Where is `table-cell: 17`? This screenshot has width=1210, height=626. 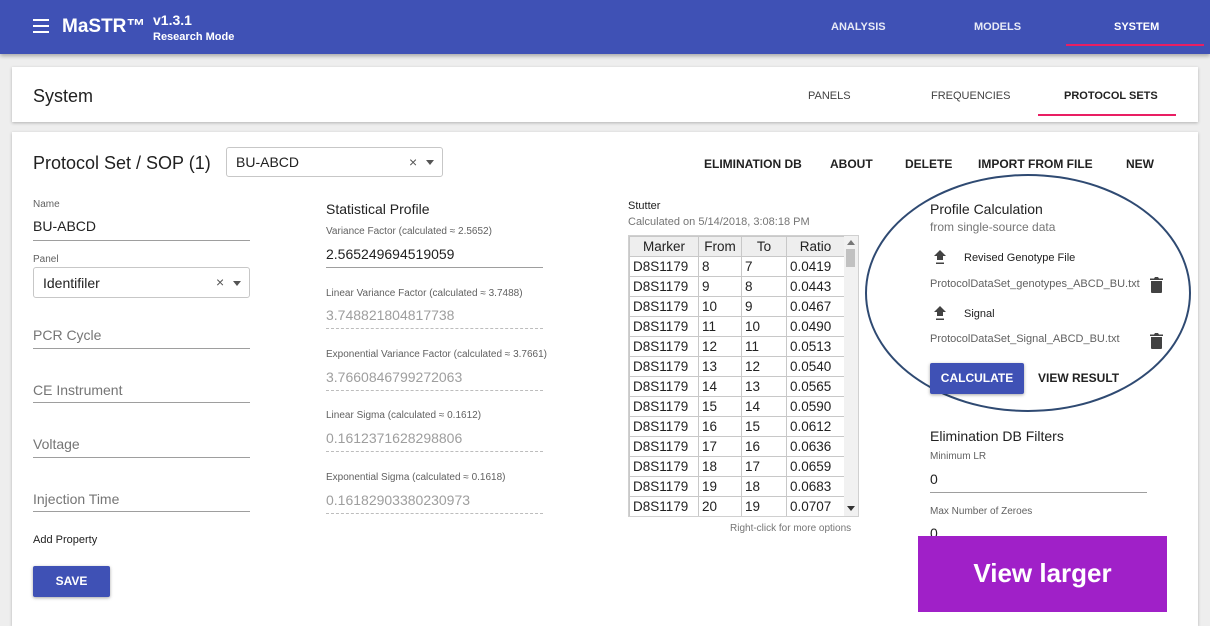 table-cell: 17 is located at coordinates (720, 446).